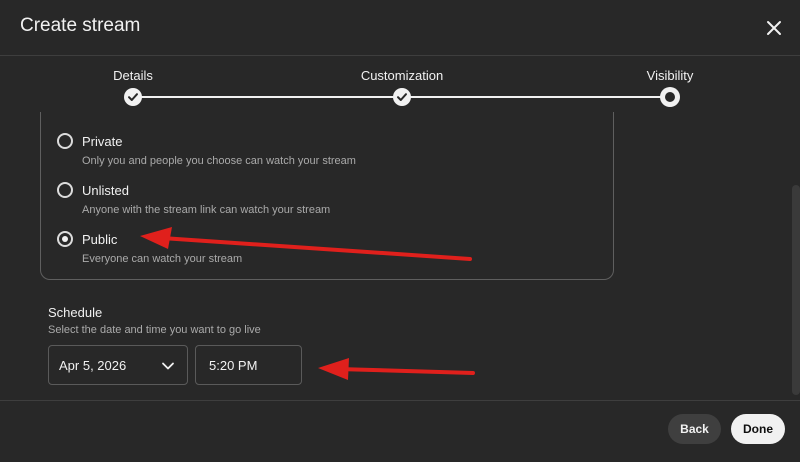  Describe the element at coordinates (796, 290) in the screenshot. I see `content-scrollbar` at that location.